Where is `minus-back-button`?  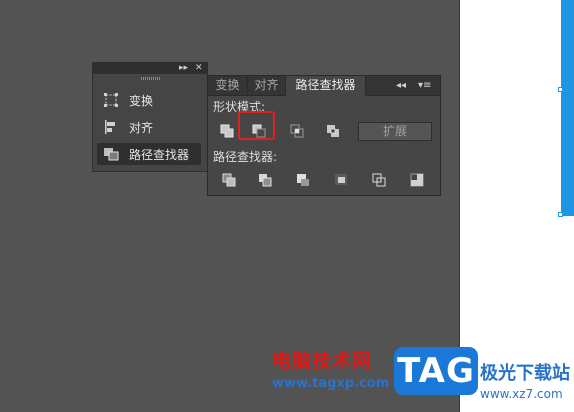
minus-back-button is located at coordinates (417, 180).